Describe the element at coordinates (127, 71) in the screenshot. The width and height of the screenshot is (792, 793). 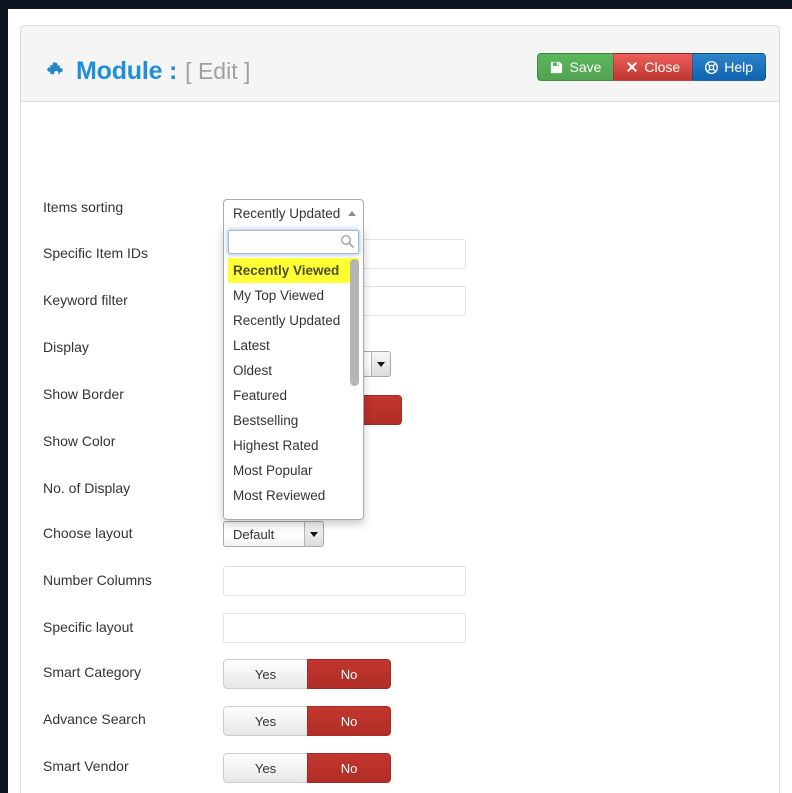
I see `panel-title-text: Module :` at that location.